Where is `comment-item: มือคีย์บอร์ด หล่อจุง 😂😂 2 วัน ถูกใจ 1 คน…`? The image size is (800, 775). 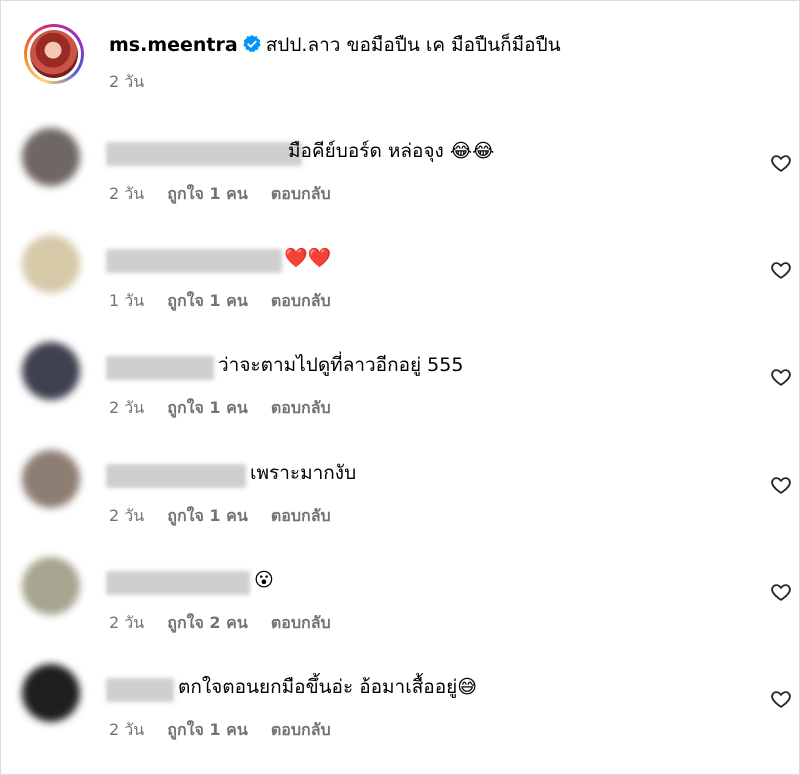 comment-item: มือคีย์บอร์ด หล่อจุง 😂😂 2 วัน ถูกใจ 1 คน… is located at coordinates (407, 173).